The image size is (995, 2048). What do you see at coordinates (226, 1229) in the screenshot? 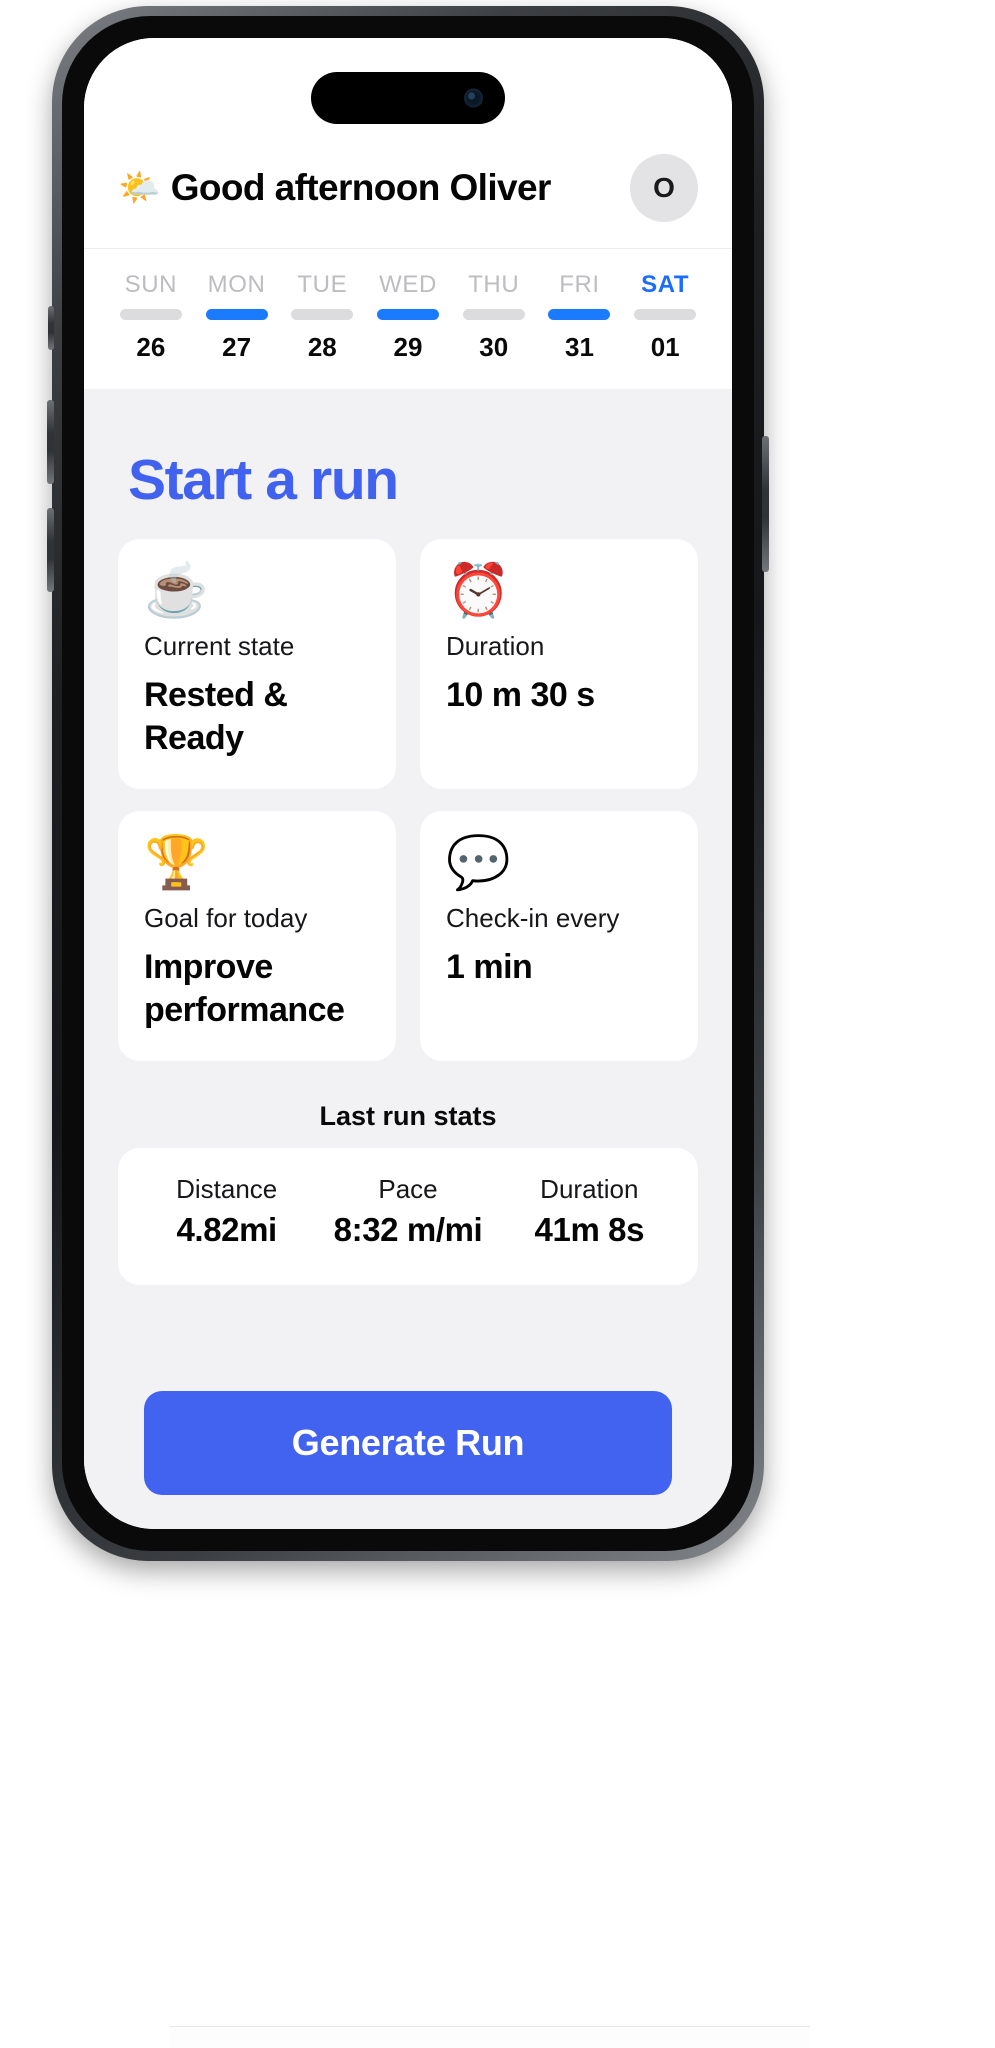
I see `stat-value: 4.82mi` at bounding box center [226, 1229].